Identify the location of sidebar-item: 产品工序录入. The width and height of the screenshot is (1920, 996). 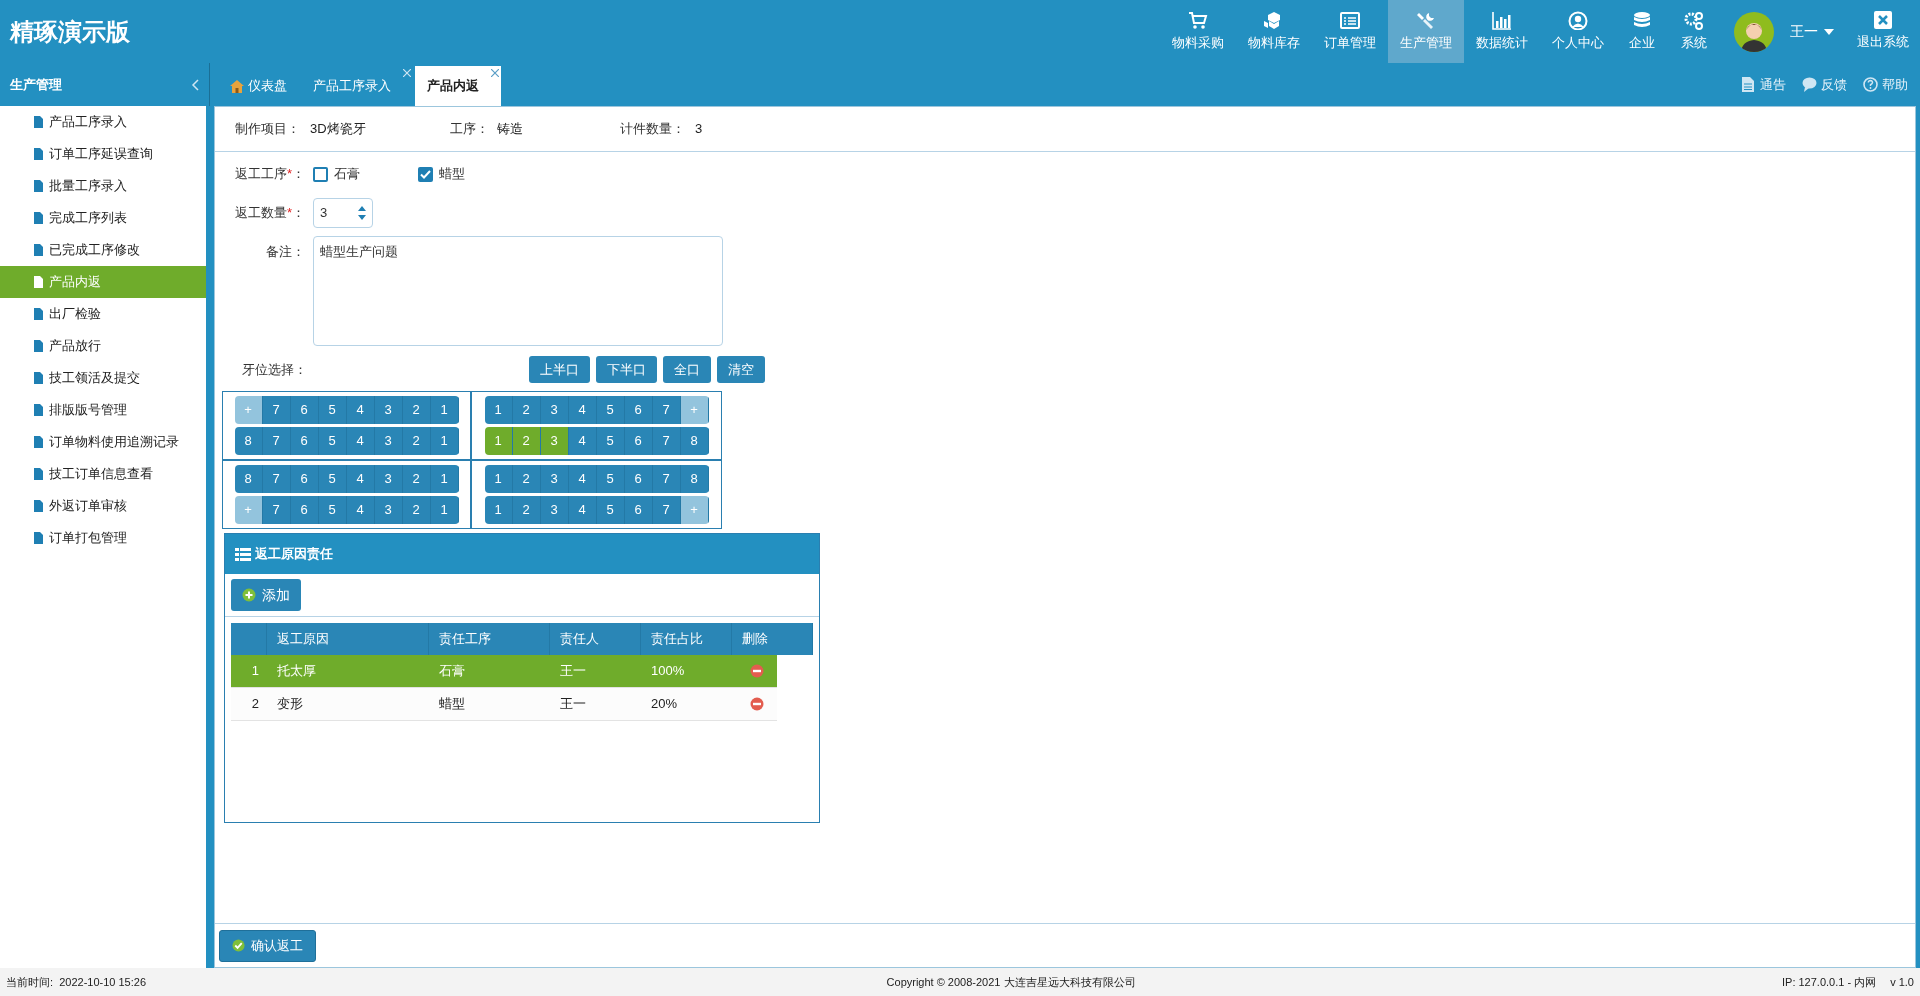
(103, 122).